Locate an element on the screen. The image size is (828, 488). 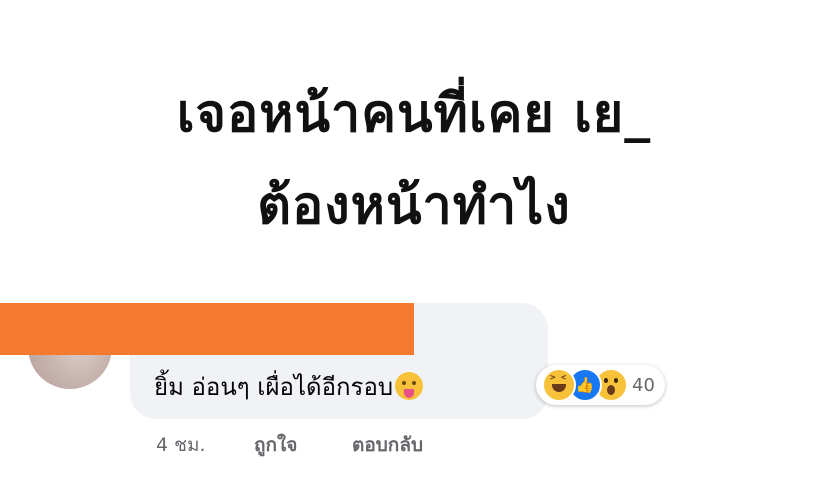
comment-text-row: ยิ้ม อ่อนๆ เผื่อได้อีกรอบ is located at coordinates (289, 386).